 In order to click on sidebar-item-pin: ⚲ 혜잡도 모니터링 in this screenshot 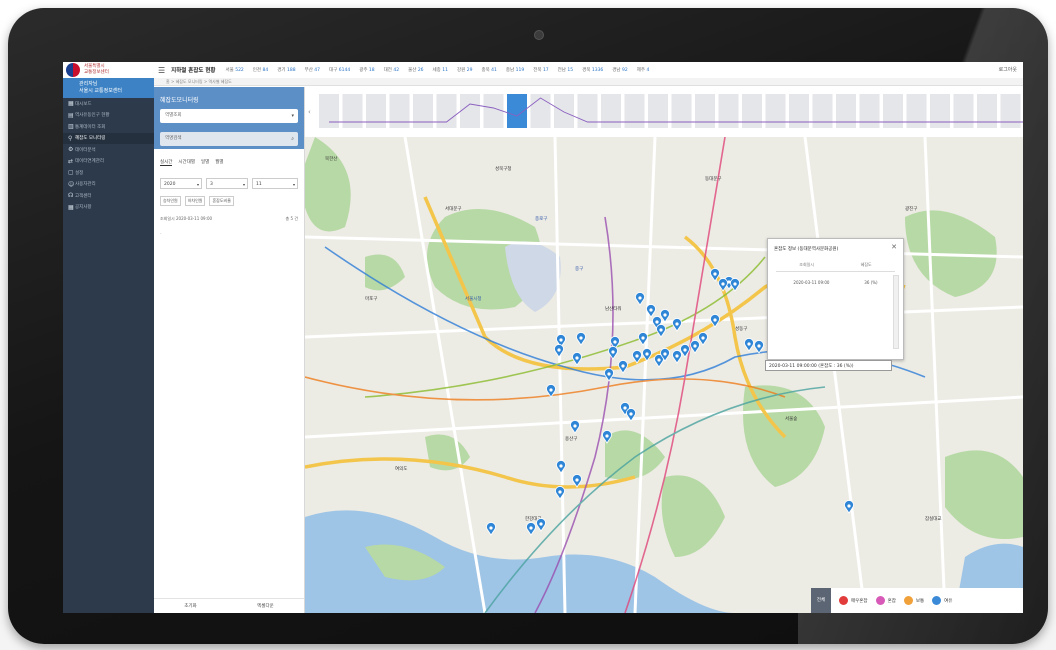, I will do `click(108, 138)`.